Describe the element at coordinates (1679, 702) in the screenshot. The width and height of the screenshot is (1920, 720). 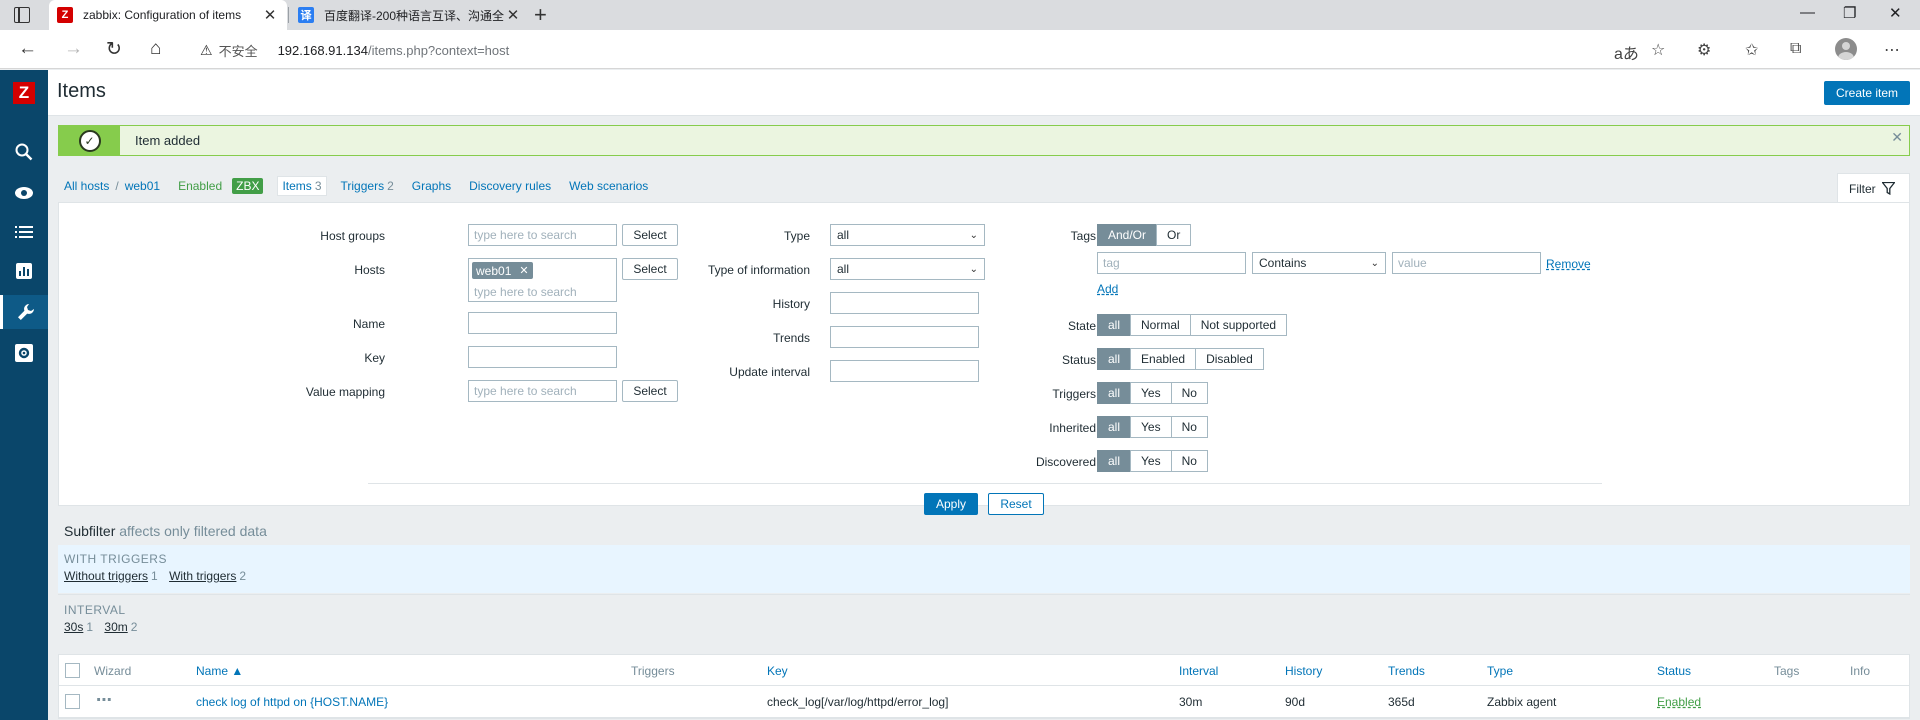
I see `item-status-toggle: Enabled` at that location.